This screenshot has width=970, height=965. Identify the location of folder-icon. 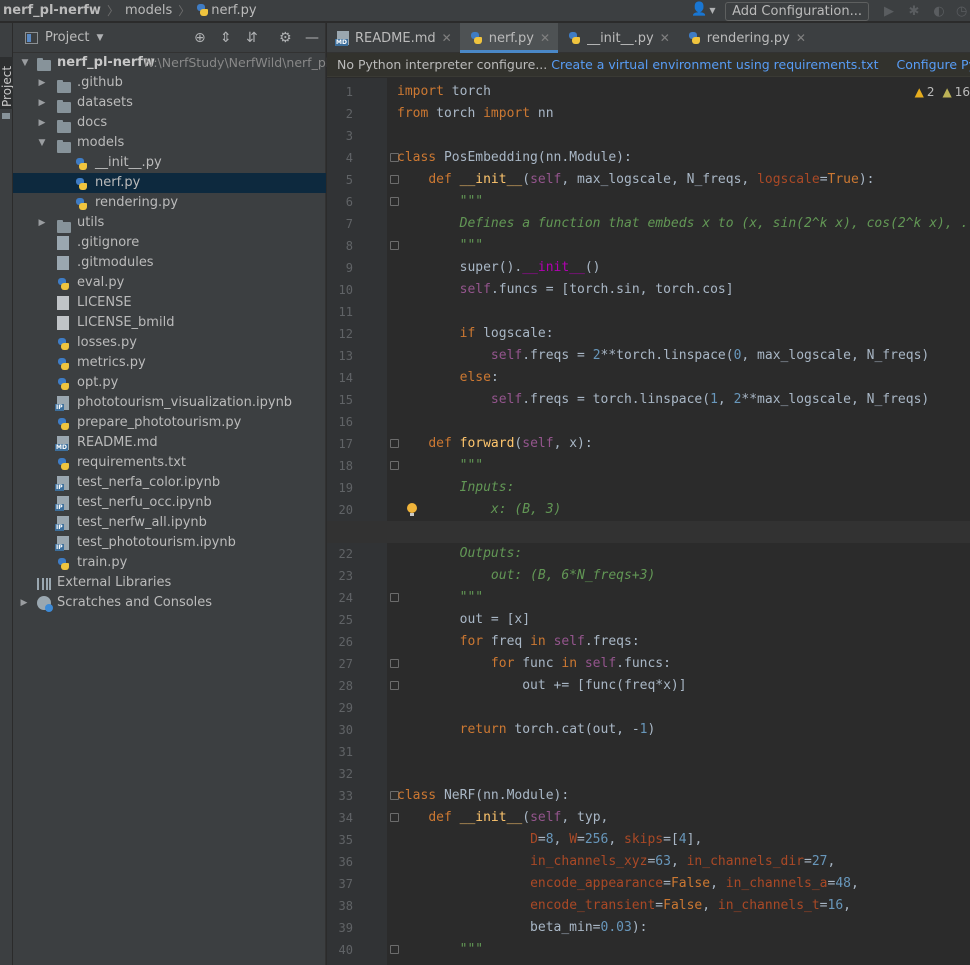
(6, 116).